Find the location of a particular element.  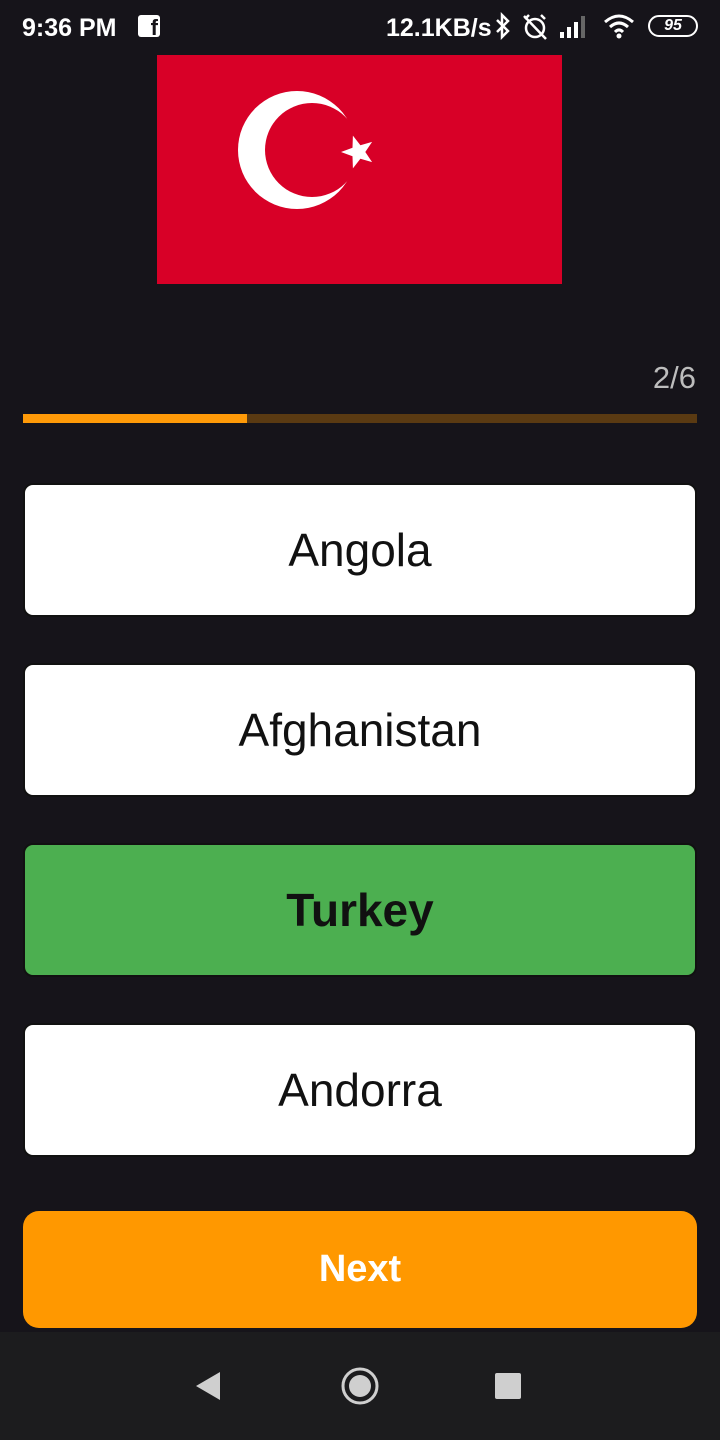

network-speed: 12.1KB/s is located at coordinates (439, 28).